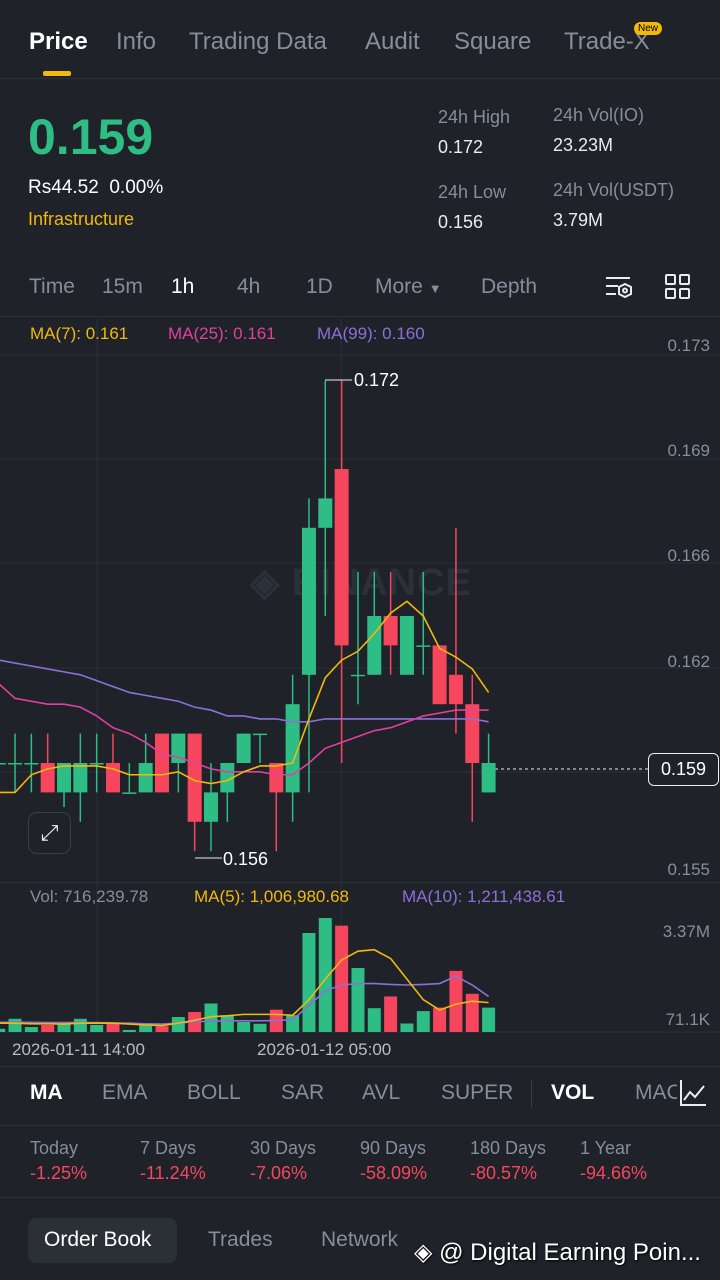 This screenshot has height=1280, width=720. I want to click on current-price-tag: 0.159, so click(683, 769).